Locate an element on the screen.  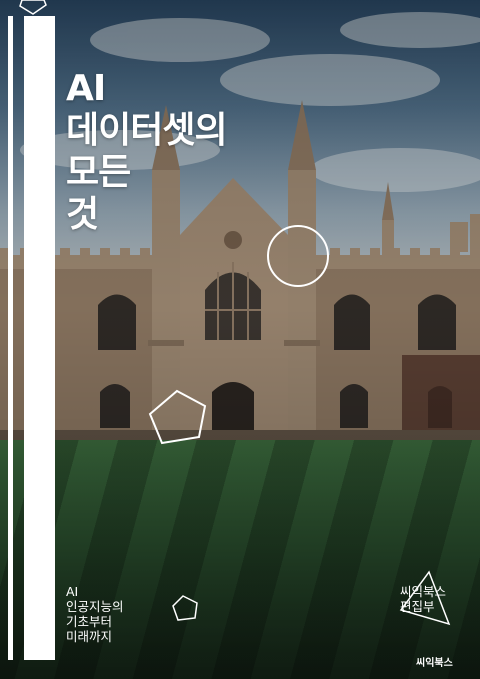
subtitle-line: AI is located at coordinates (72, 591).